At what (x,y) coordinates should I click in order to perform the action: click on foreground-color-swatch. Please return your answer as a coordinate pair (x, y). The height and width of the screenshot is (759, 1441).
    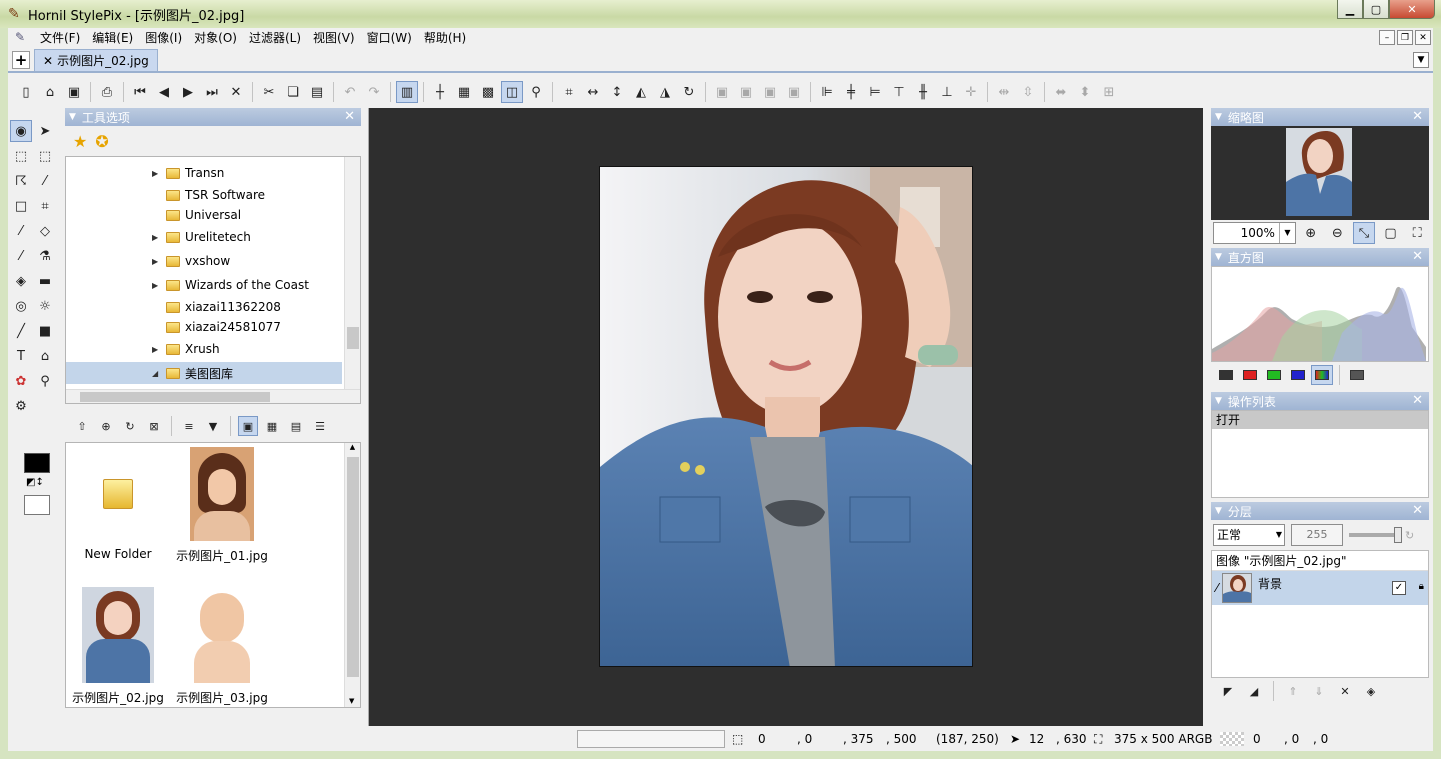
    Looking at the image, I should click on (37, 463).